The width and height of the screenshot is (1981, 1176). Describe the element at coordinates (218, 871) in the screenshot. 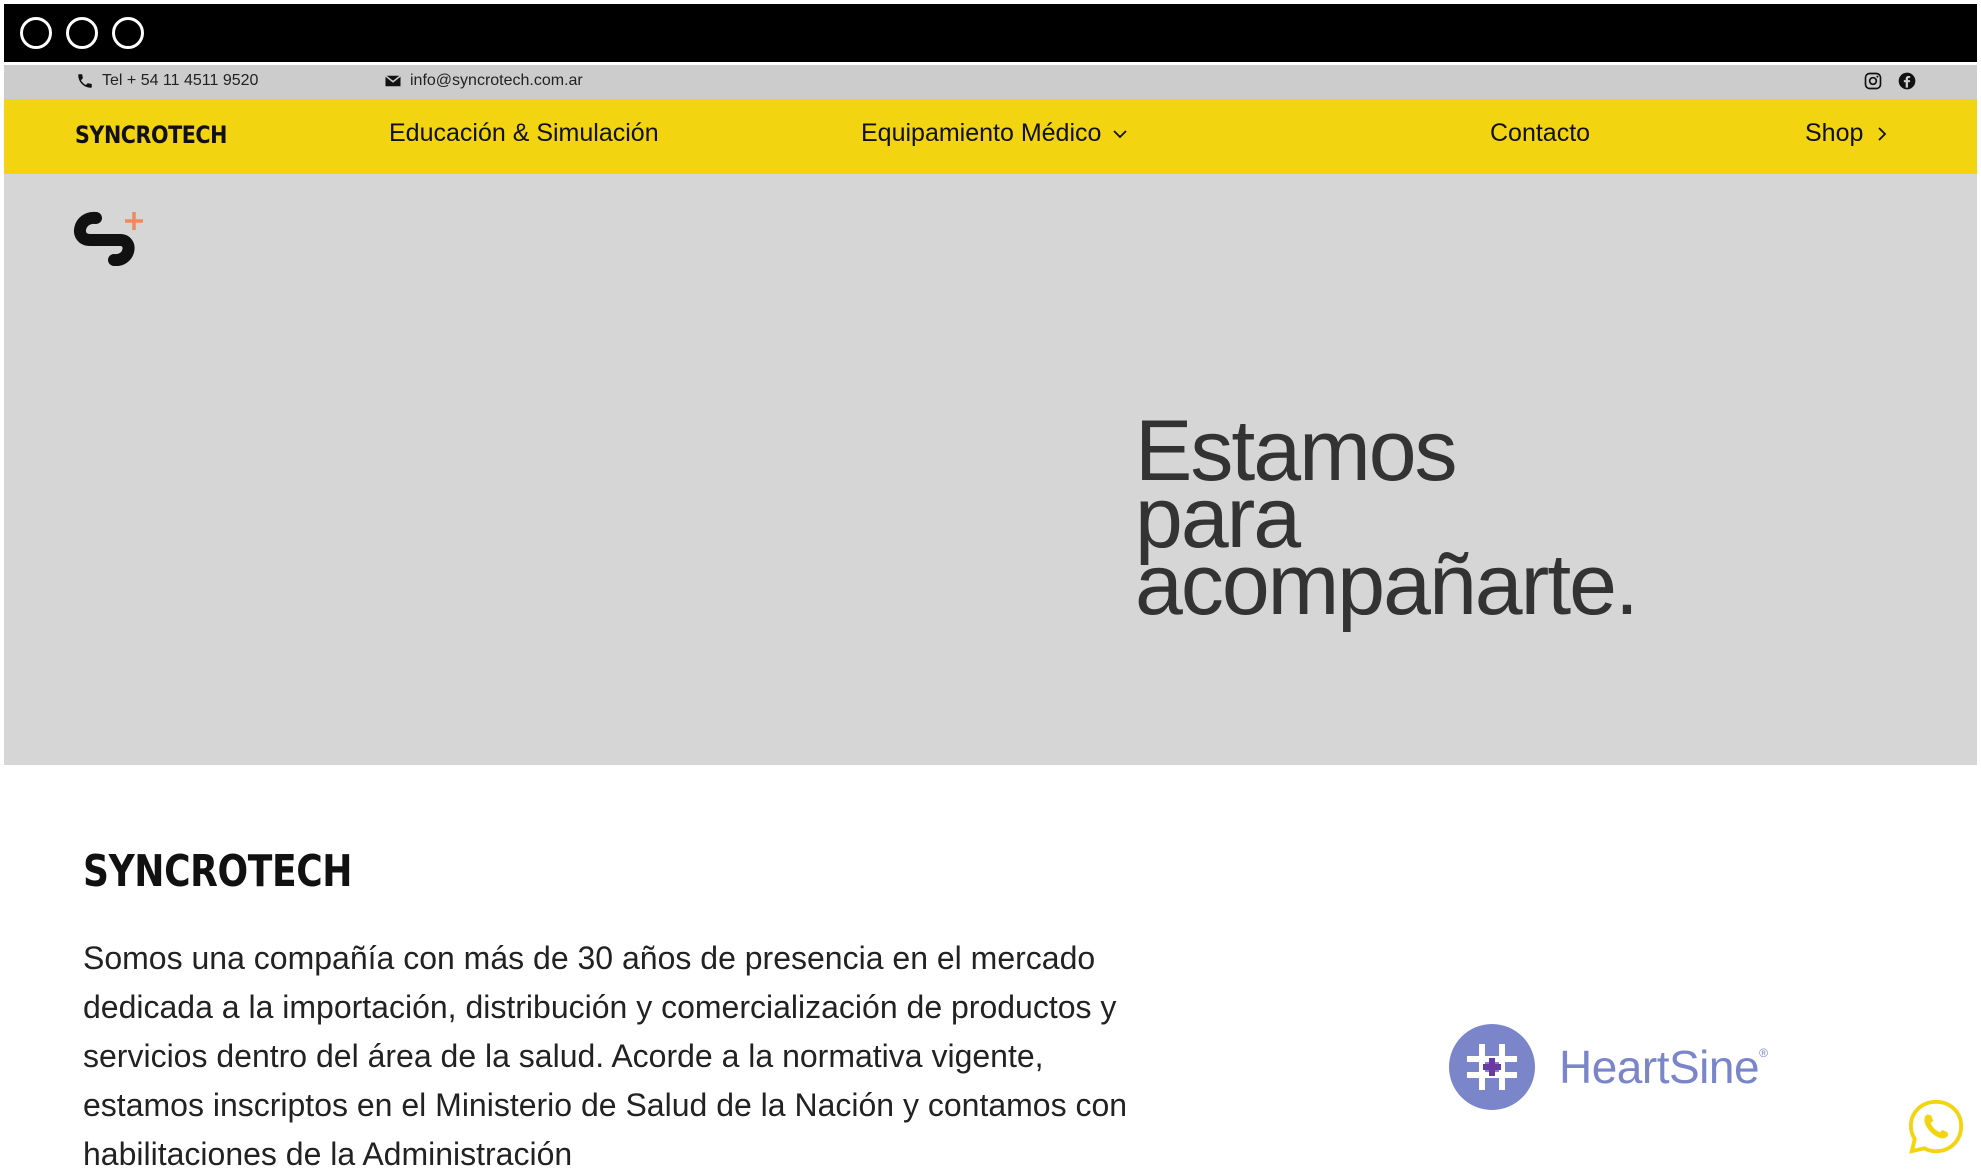

I see `about-title: SYNCROTECH` at that location.